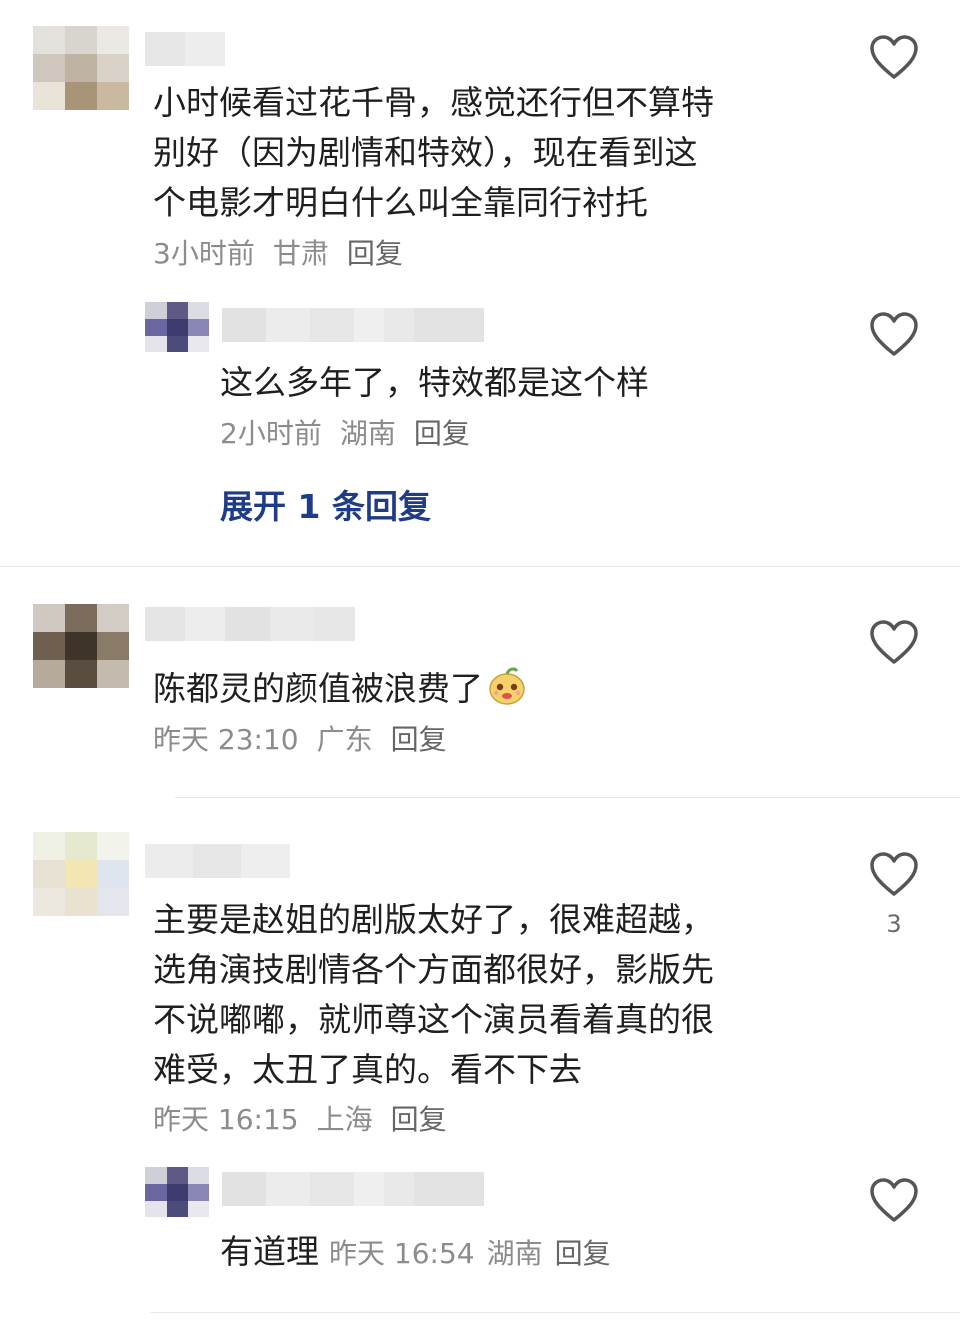 The height and width of the screenshot is (1335, 960). I want to click on comment-time: 昨天 23:10, so click(226, 739).